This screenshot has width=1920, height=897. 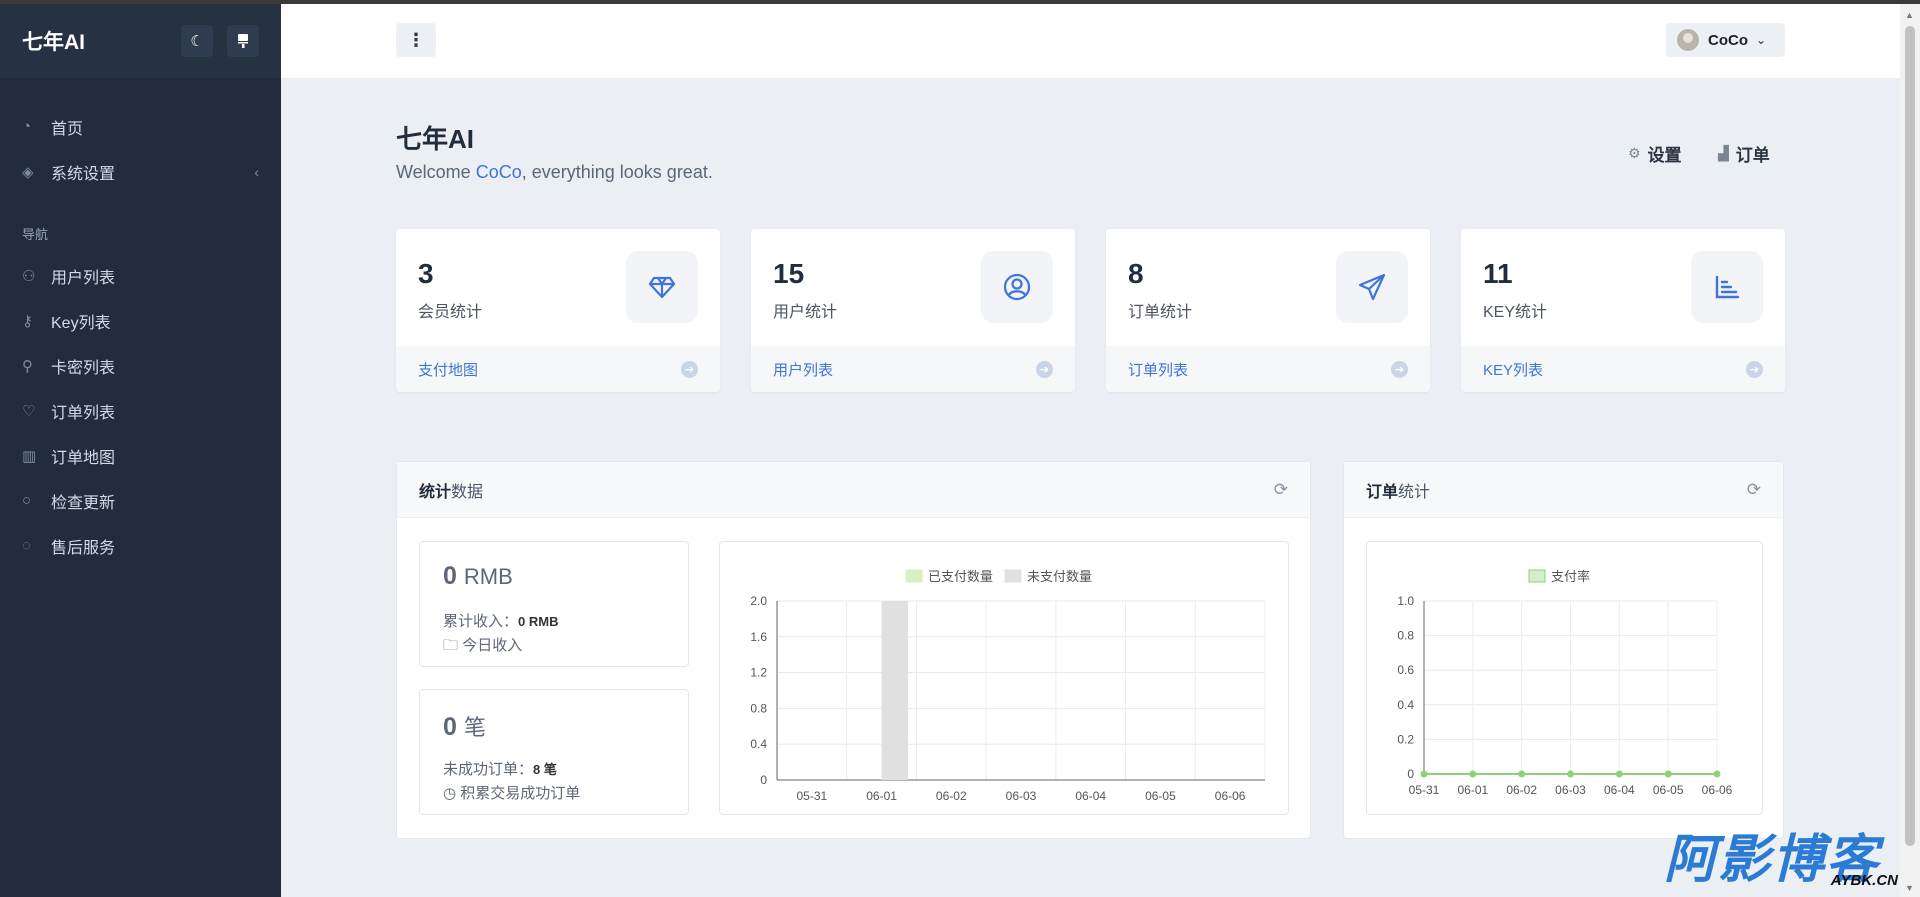 I want to click on settings-link: ⚙ 设置, so click(x=1655, y=153).